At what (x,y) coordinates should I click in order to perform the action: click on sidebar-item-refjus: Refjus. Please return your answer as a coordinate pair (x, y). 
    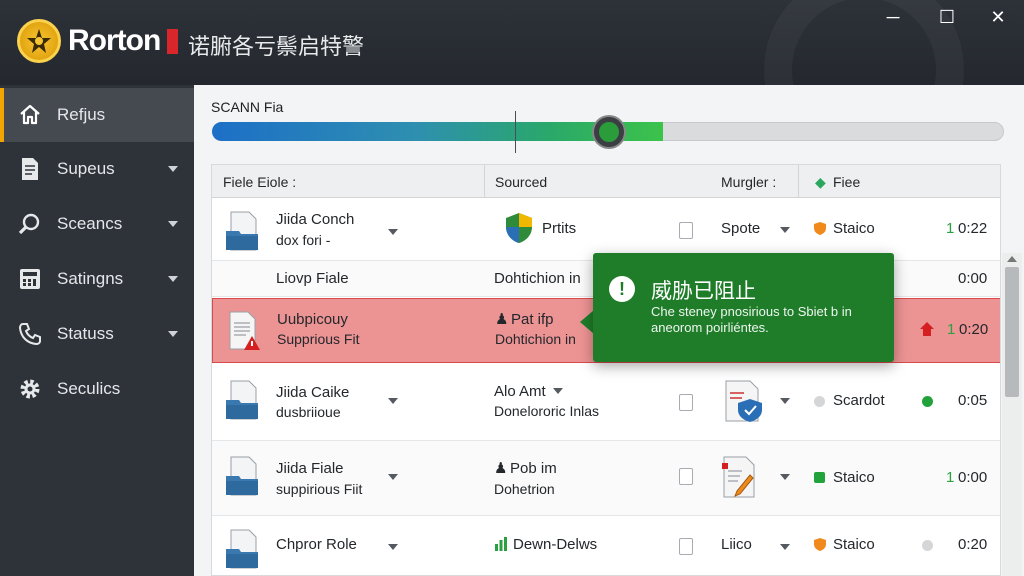
    Looking at the image, I should click on (97, 115).